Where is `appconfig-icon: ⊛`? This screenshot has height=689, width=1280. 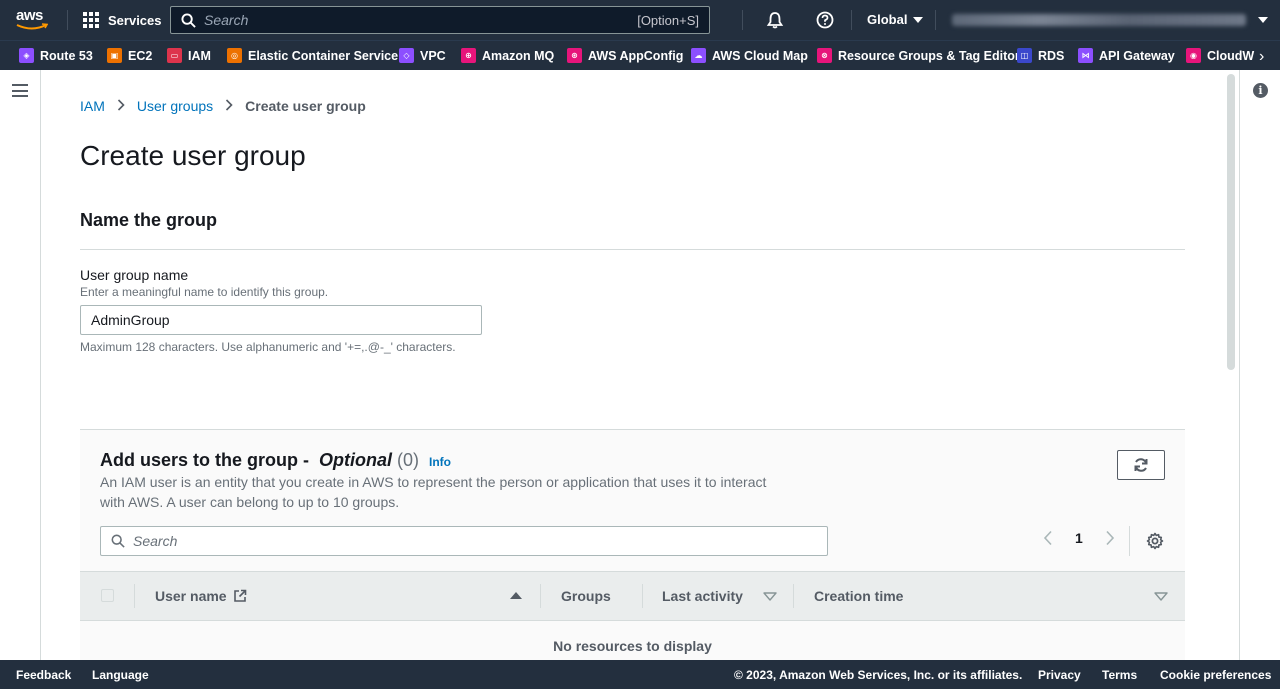 appconfig-icon: ⊛ is located at coordinates (574, 55).